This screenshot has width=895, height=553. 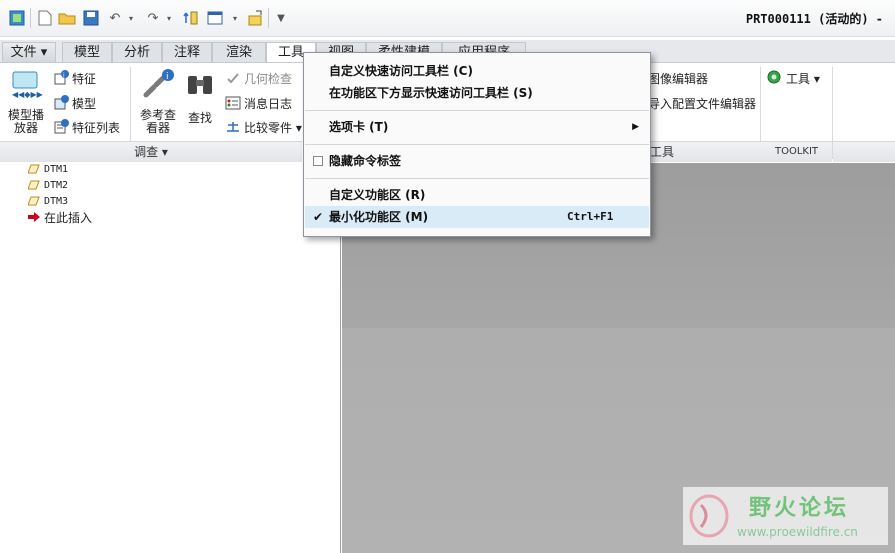 I want to click on feature-icon: i, so click(x=61, y=78).